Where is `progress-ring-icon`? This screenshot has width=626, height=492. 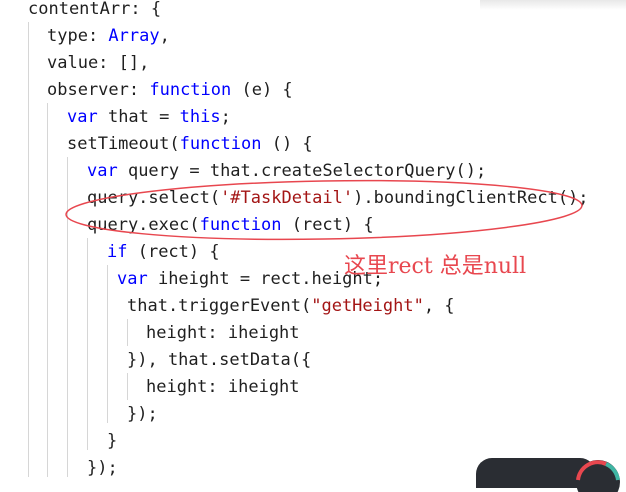 progress-ring-icon is located at coordinates (598, 476).